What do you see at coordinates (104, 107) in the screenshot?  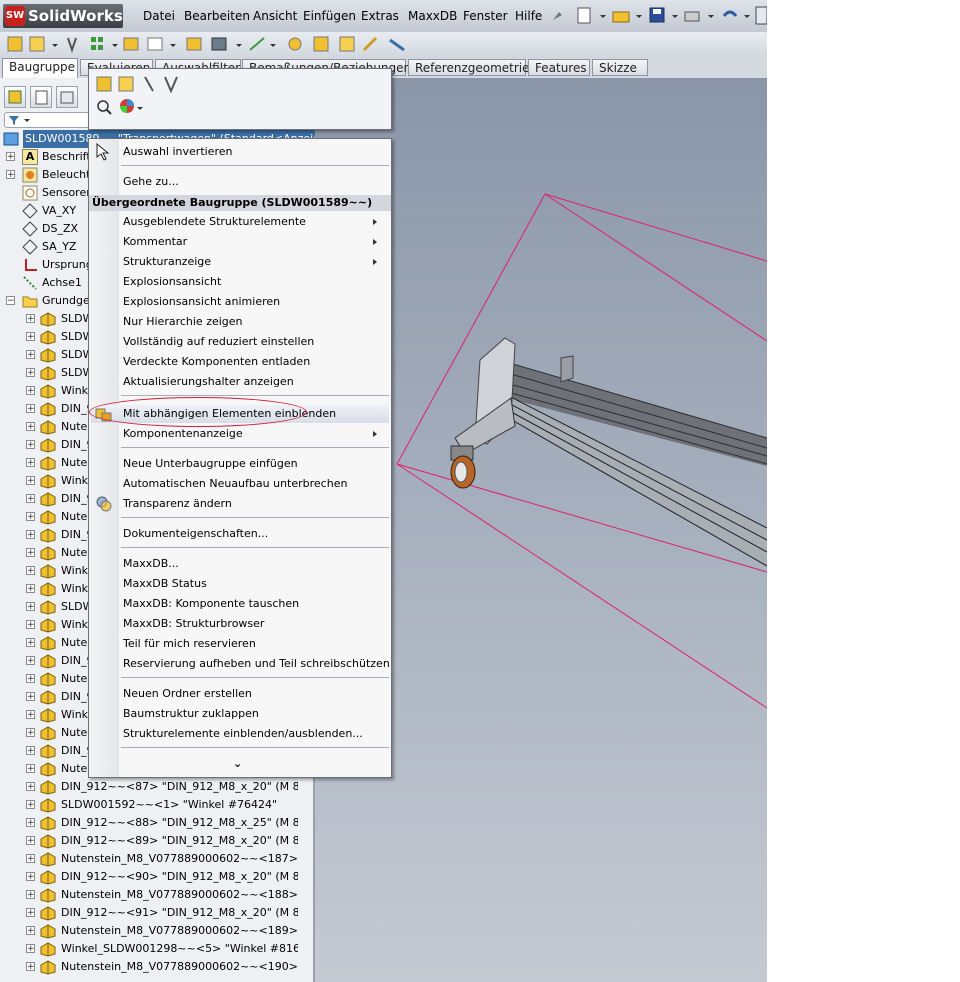 I see `zoom-to-selection-icon` at bounding box center [104, 107].